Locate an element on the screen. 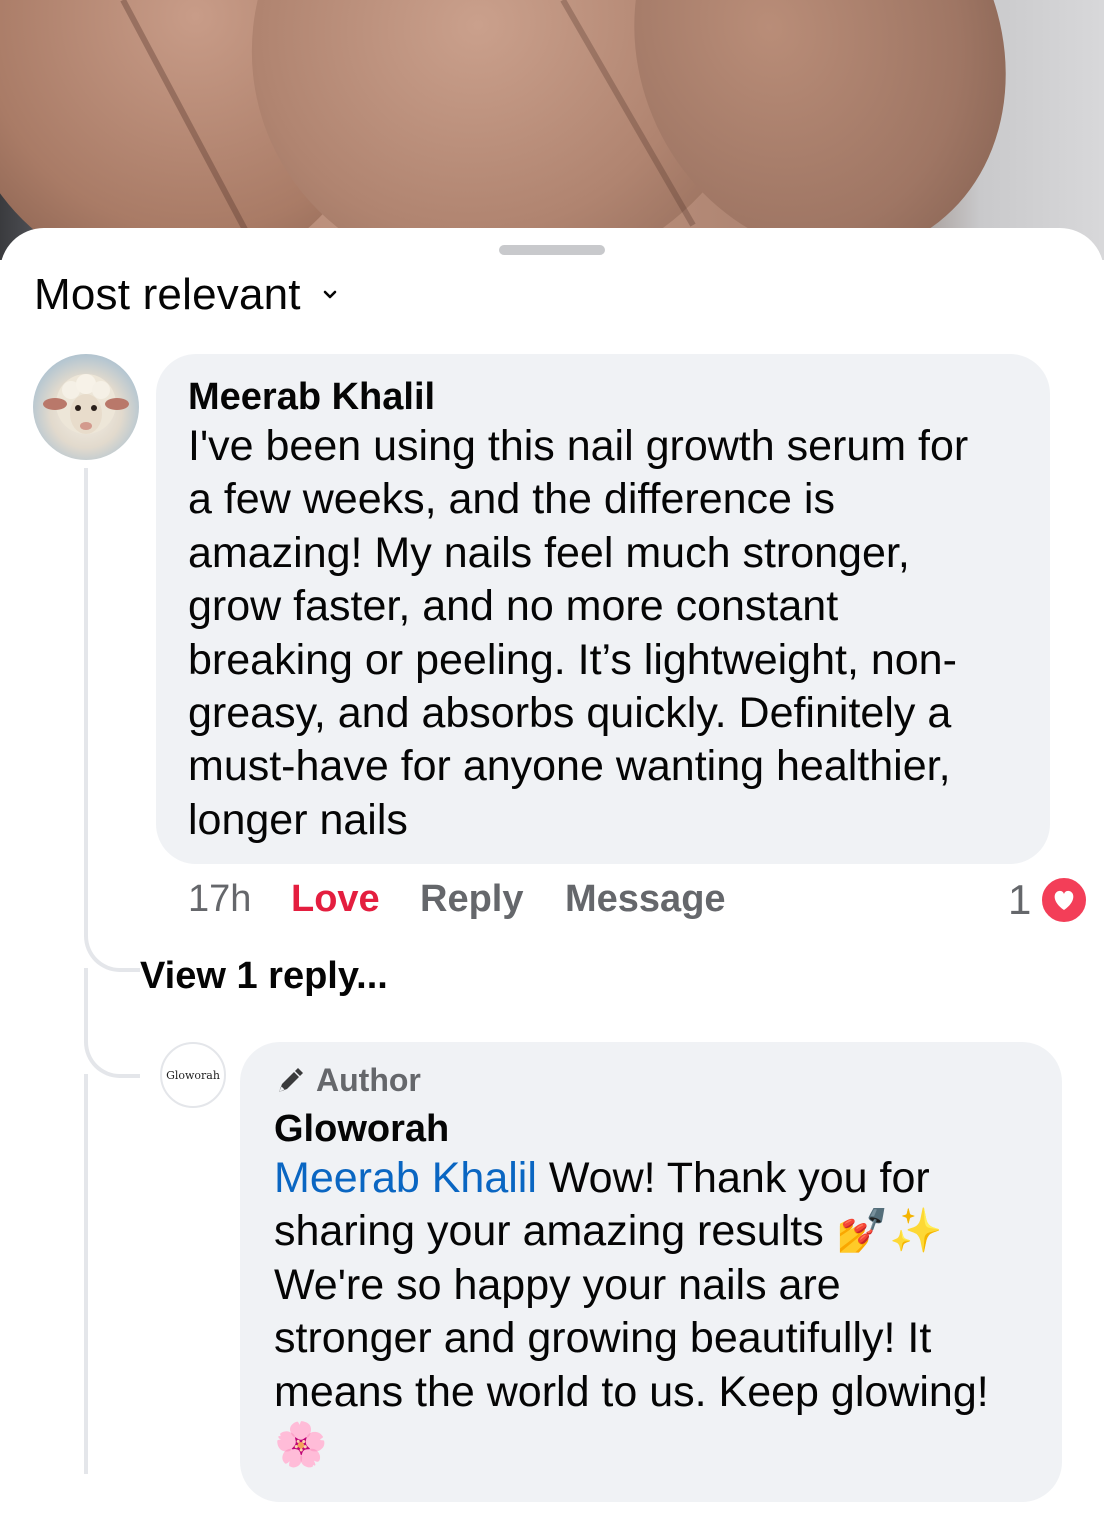 Image resolution: width=1104 pixels, height=1528 pixels. reply-line-text: Wow! Thank you for is located at coordinates (733, 1178).